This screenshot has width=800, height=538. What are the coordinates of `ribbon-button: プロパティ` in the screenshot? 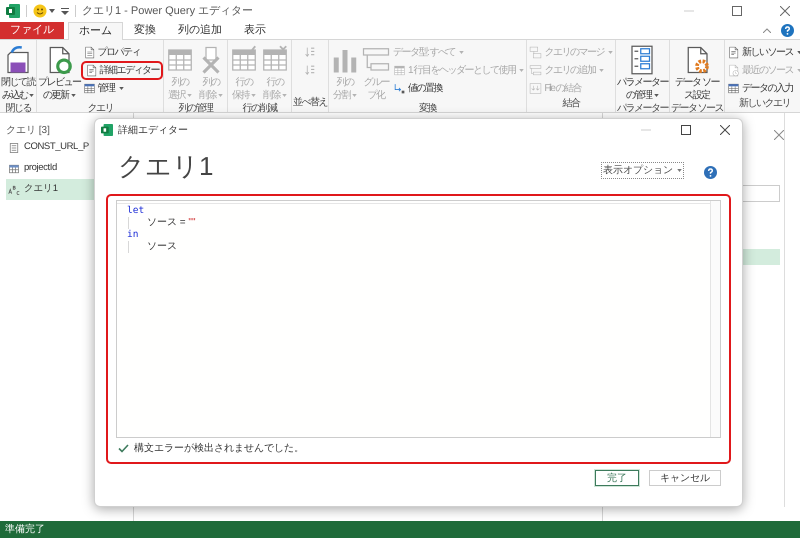 It's located at (122, 52).